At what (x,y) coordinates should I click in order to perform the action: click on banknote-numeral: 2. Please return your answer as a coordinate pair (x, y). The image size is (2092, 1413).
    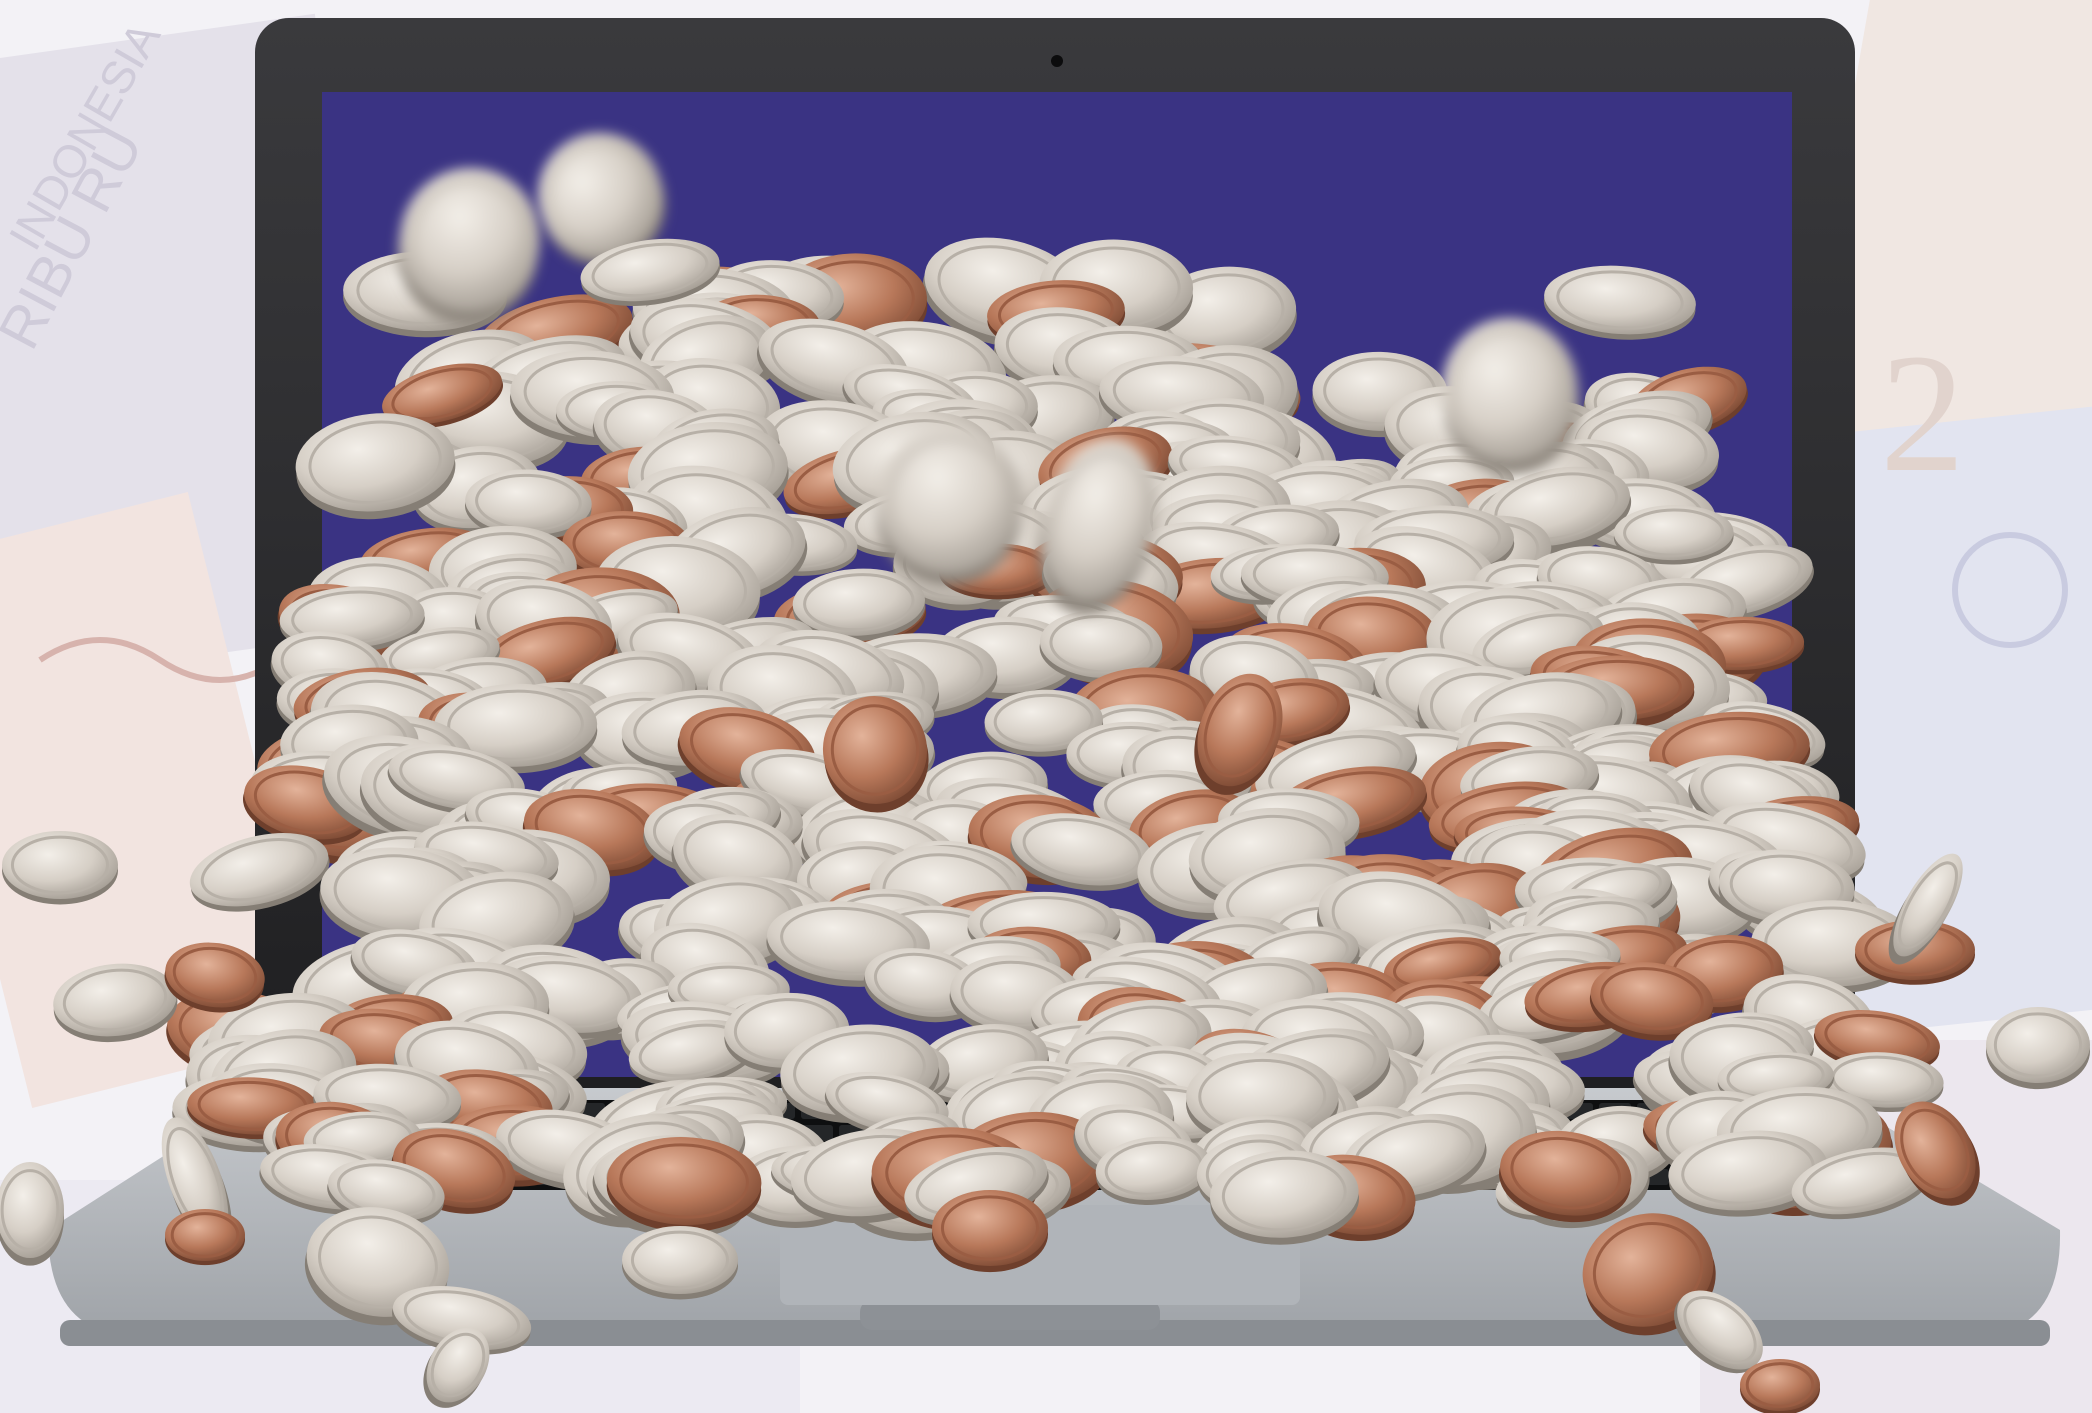
    Looking at the image, I should click on (1922, 413).